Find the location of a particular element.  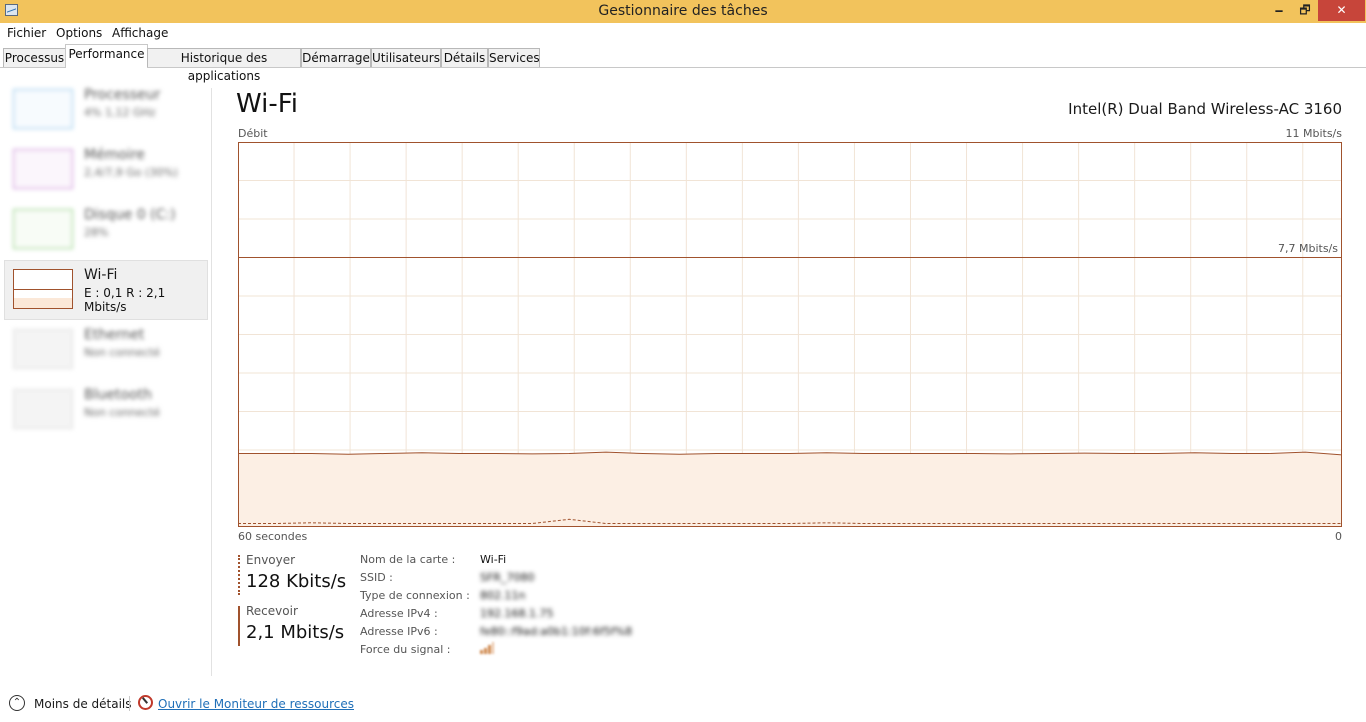

sidebar-item-sub: 28% is located at coordinates (96, 232).